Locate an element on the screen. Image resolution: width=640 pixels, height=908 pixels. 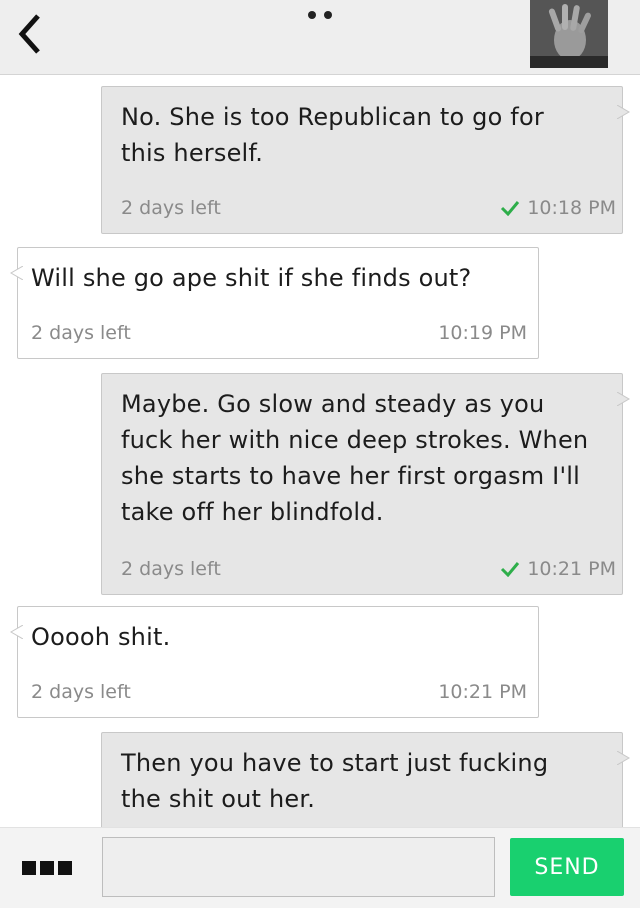
message-text: Will she go ape shit if she finds out? is located at coordinates (251, 278).